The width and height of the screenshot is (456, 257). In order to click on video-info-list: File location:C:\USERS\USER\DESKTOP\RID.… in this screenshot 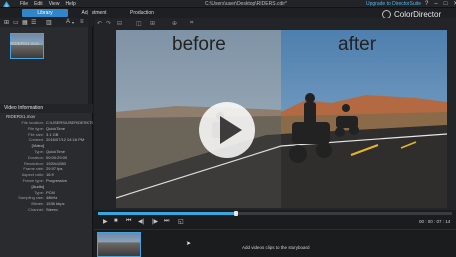, I will do `click(46, 166)`.